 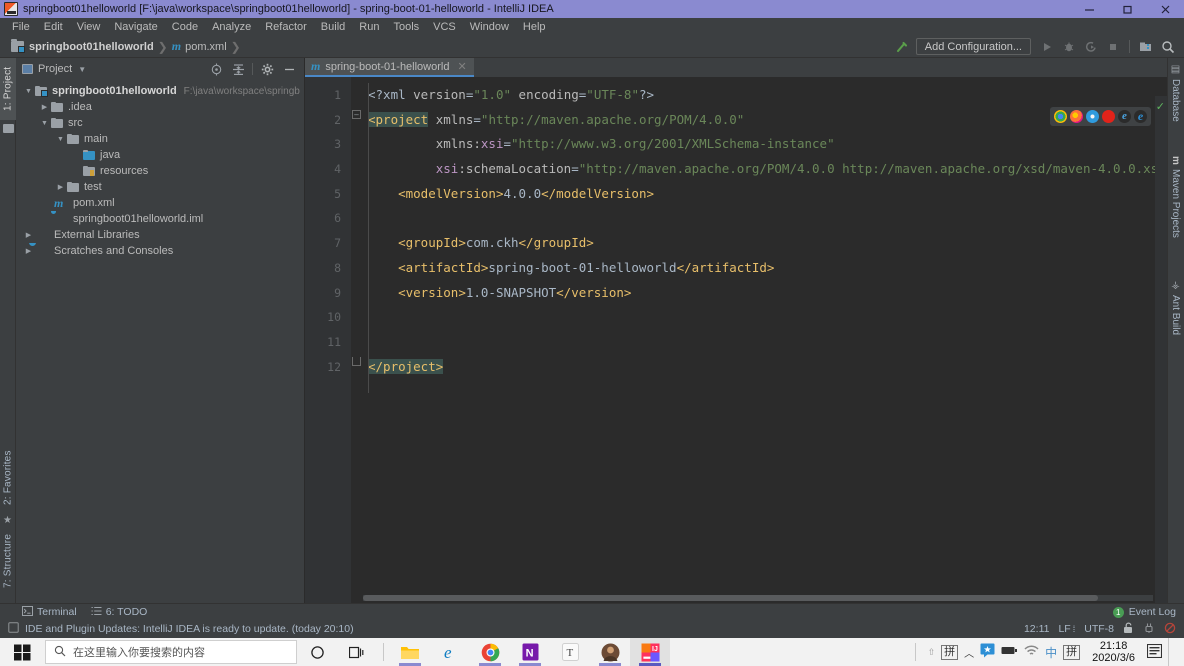 What do you see at coordinates (1072, 652) in the screenshot?
I see `ime-pinyin-2-icon: 拼` at bounding box center [1072, 652].